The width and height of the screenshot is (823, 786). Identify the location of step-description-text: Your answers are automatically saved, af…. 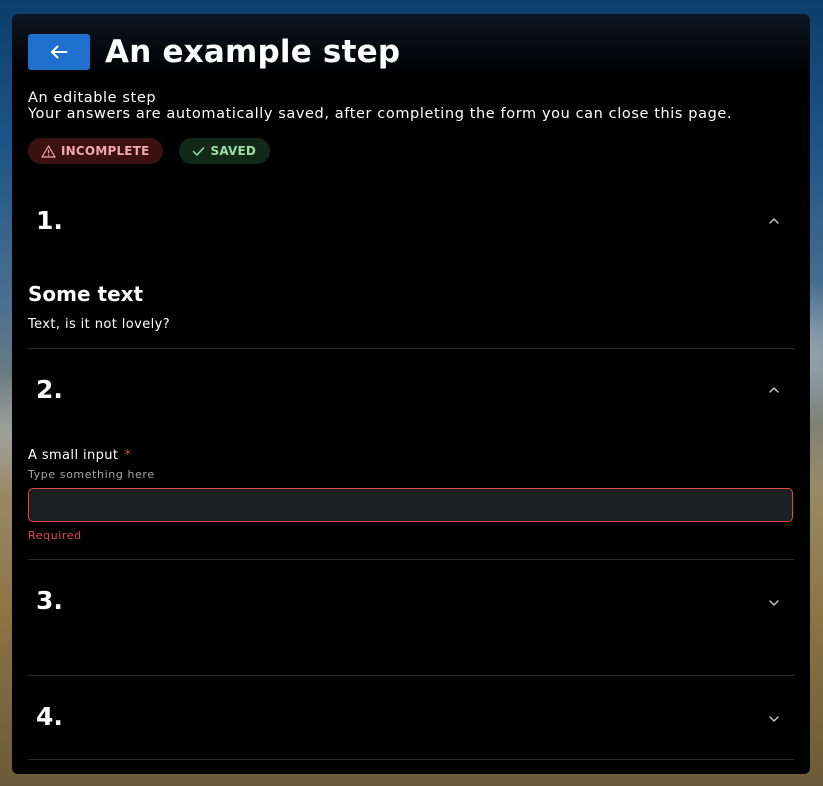
(380, 114).